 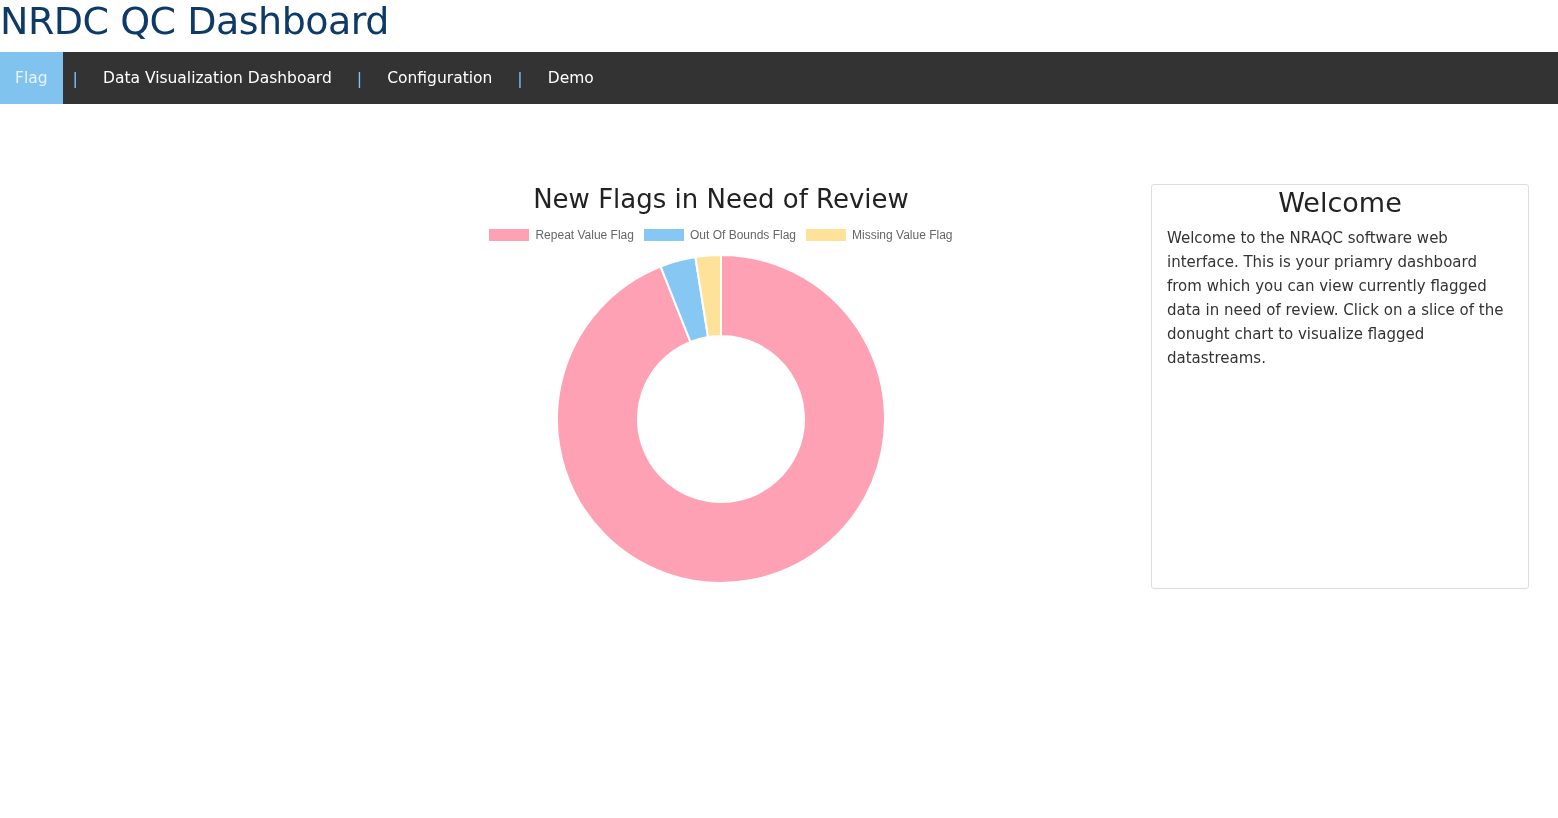 What do you see at coordinates (584, 235) in the screenshot?
I see `legend-label: Repeat Value Flag` at bounding box center [584, 235].